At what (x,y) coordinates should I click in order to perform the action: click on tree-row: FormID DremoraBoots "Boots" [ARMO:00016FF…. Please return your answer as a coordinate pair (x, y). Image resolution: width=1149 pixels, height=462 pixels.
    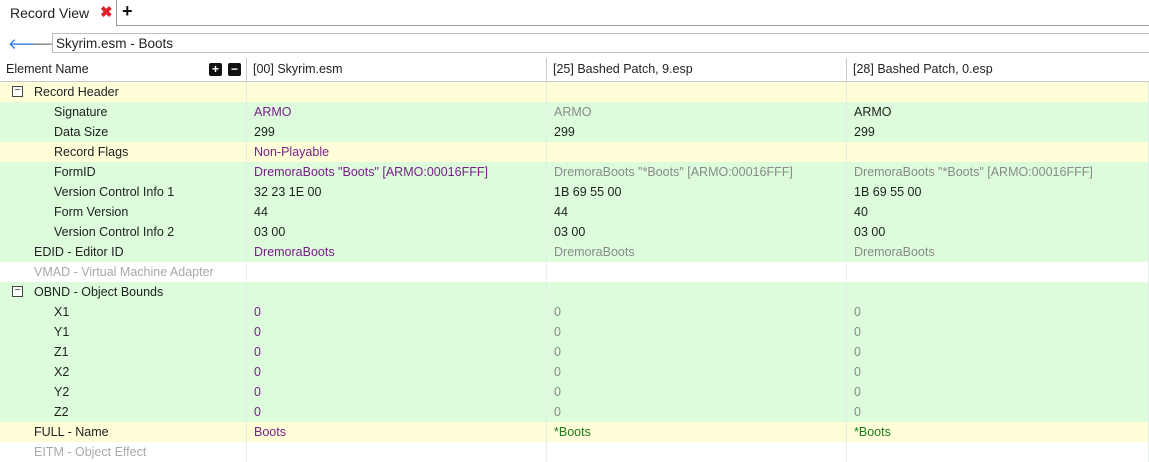
    Looking at the image, I should click on (574, 172).